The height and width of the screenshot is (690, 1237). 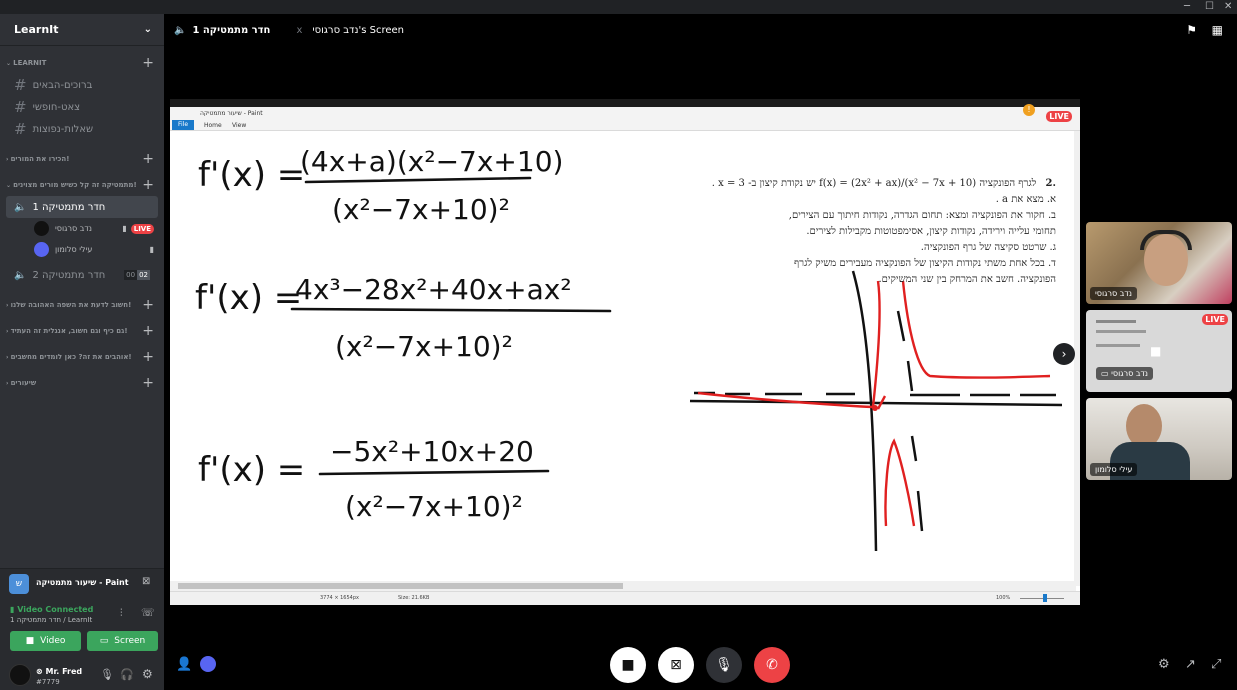 I want to click on video-button: ■ Video, so click(x=45, y=641).